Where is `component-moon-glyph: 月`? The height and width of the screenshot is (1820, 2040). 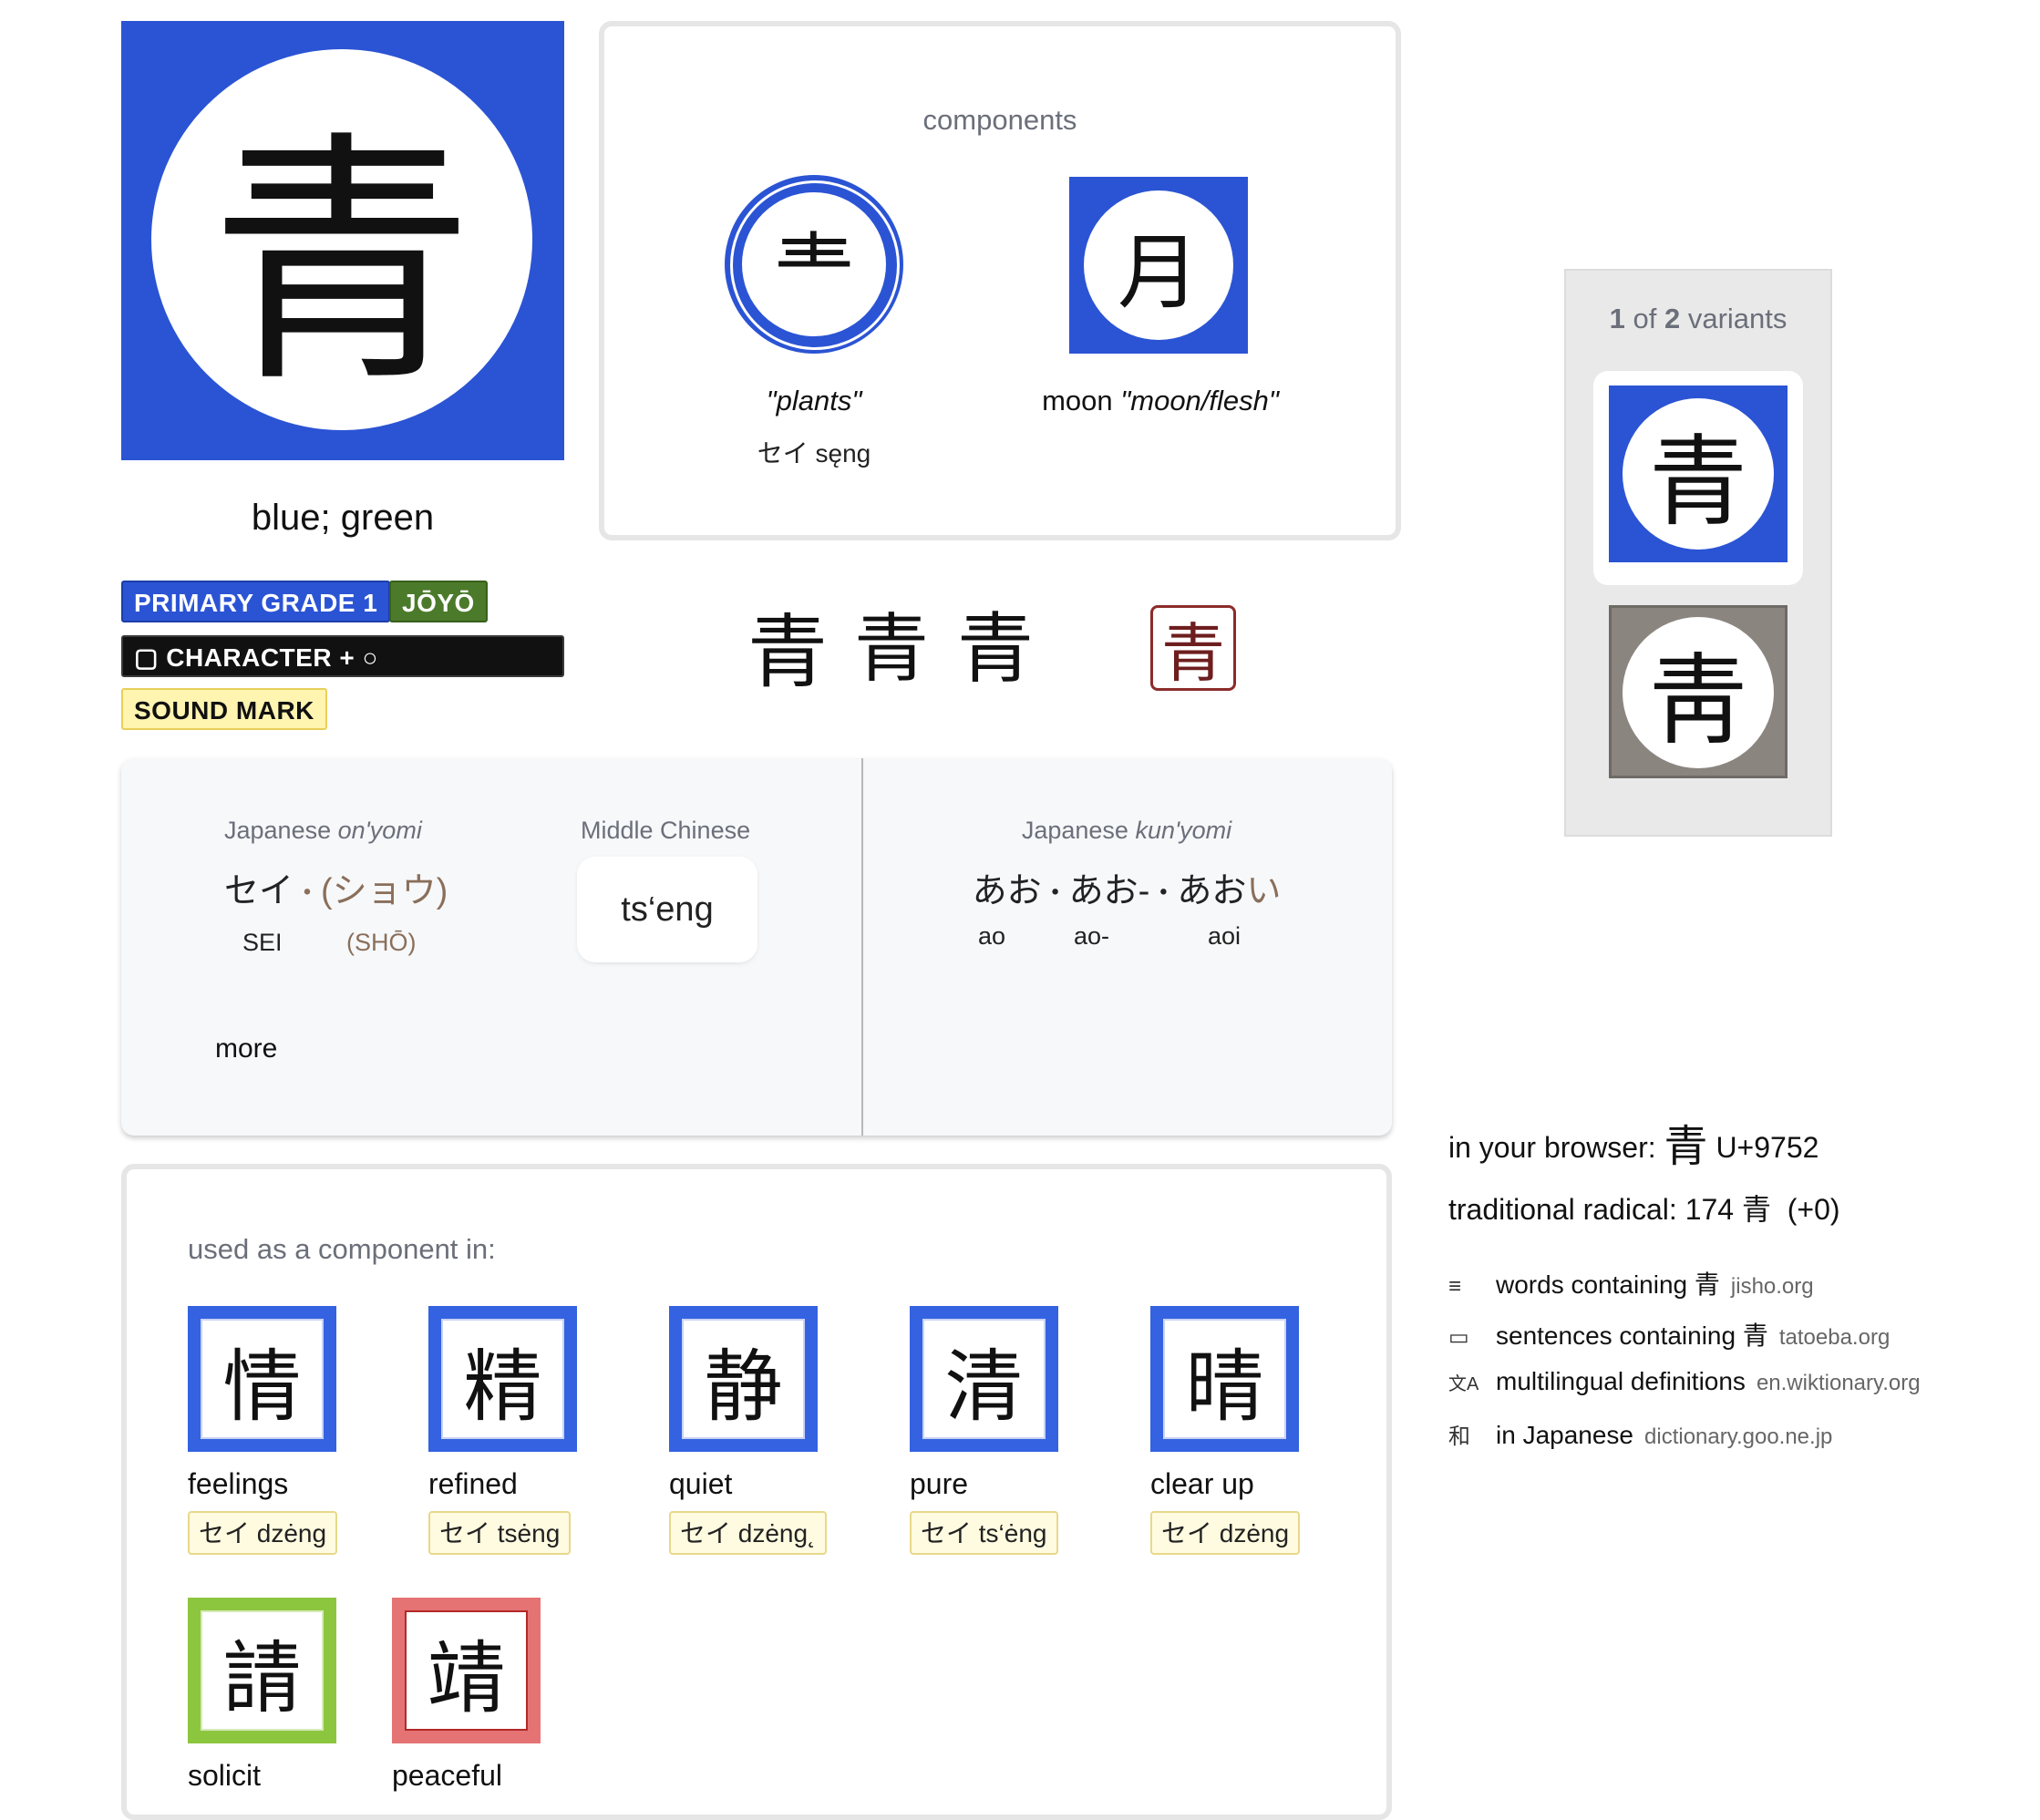
component-moon-glyph: 月 is located at coordinates (1159, 273).